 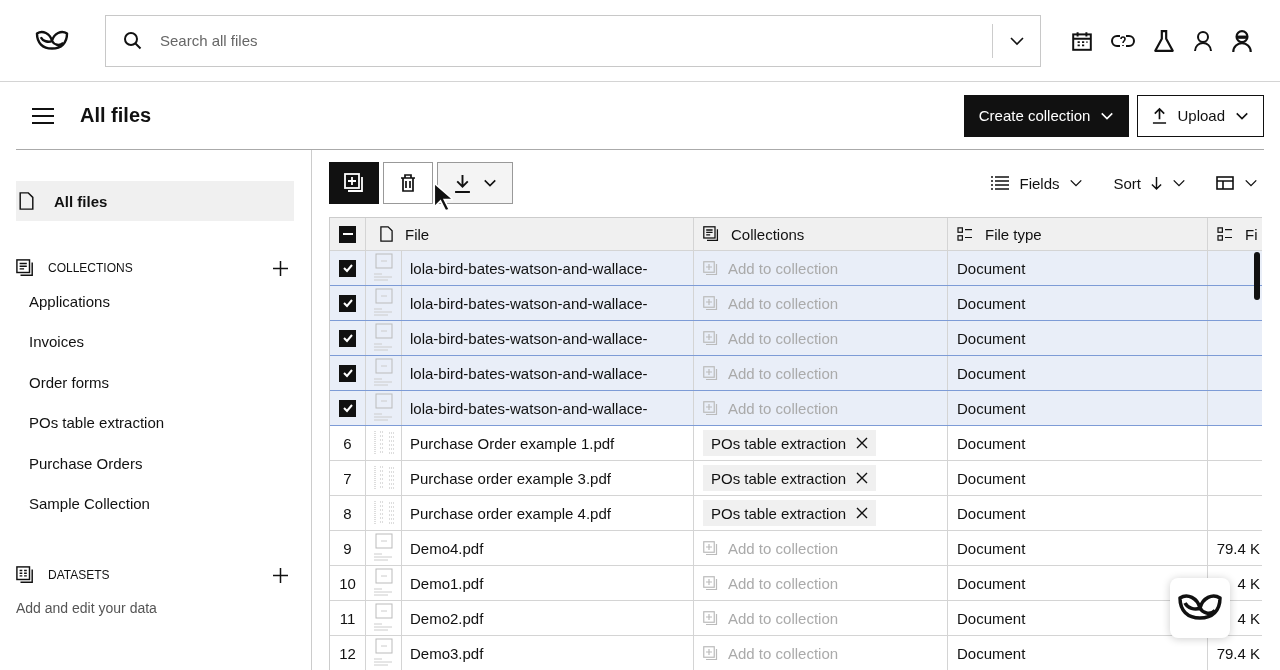 What do you see at coordinates (510, 513) in the screenshot?
I see `file-name: Purchase order example 4.pdf` at bounding box center [510, 513].